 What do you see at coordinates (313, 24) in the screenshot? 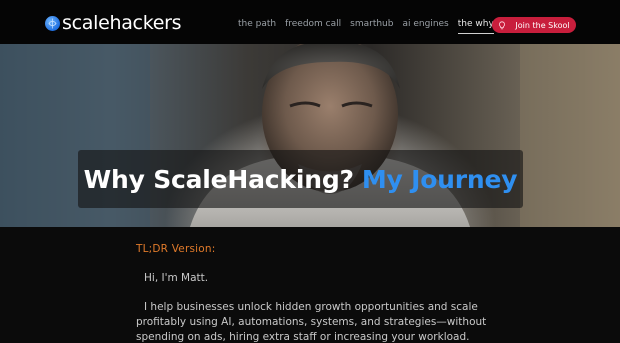
I see `nav-link-freedom-call: freedom call` at bounding box center [313, 24].